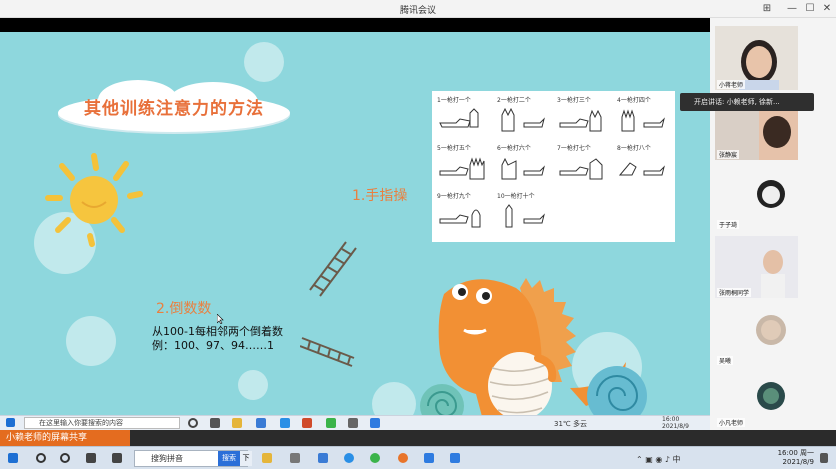 This screenshot has width=836, height=469. Describe the element at coordinates (731, 84) in the screenshot. I see `participant-name: 小蒋老师` at that location.